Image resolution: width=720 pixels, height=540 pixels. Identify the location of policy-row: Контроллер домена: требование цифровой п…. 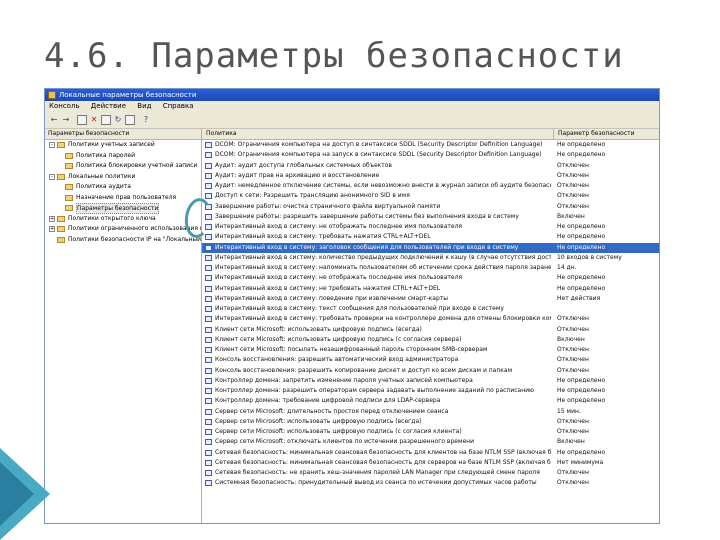
(430, 401).